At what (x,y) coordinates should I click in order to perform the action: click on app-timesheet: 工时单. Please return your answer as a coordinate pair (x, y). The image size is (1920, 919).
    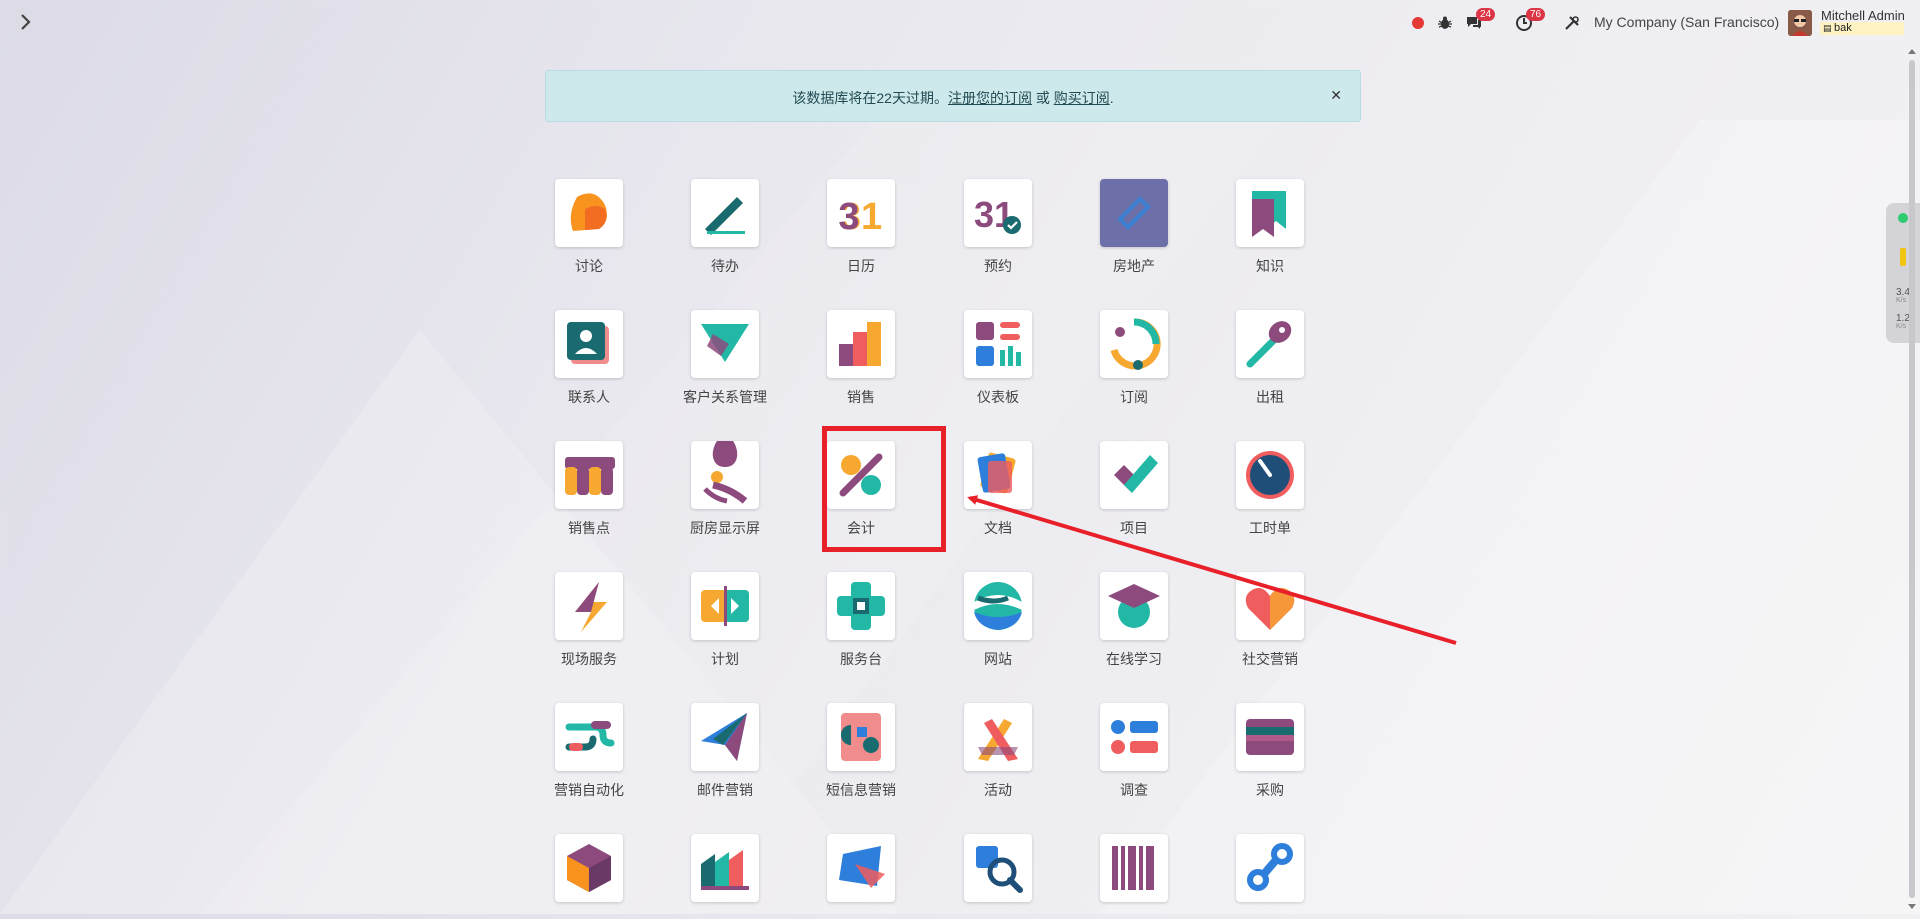
    Looking at the image, I should click on (1270, 489).